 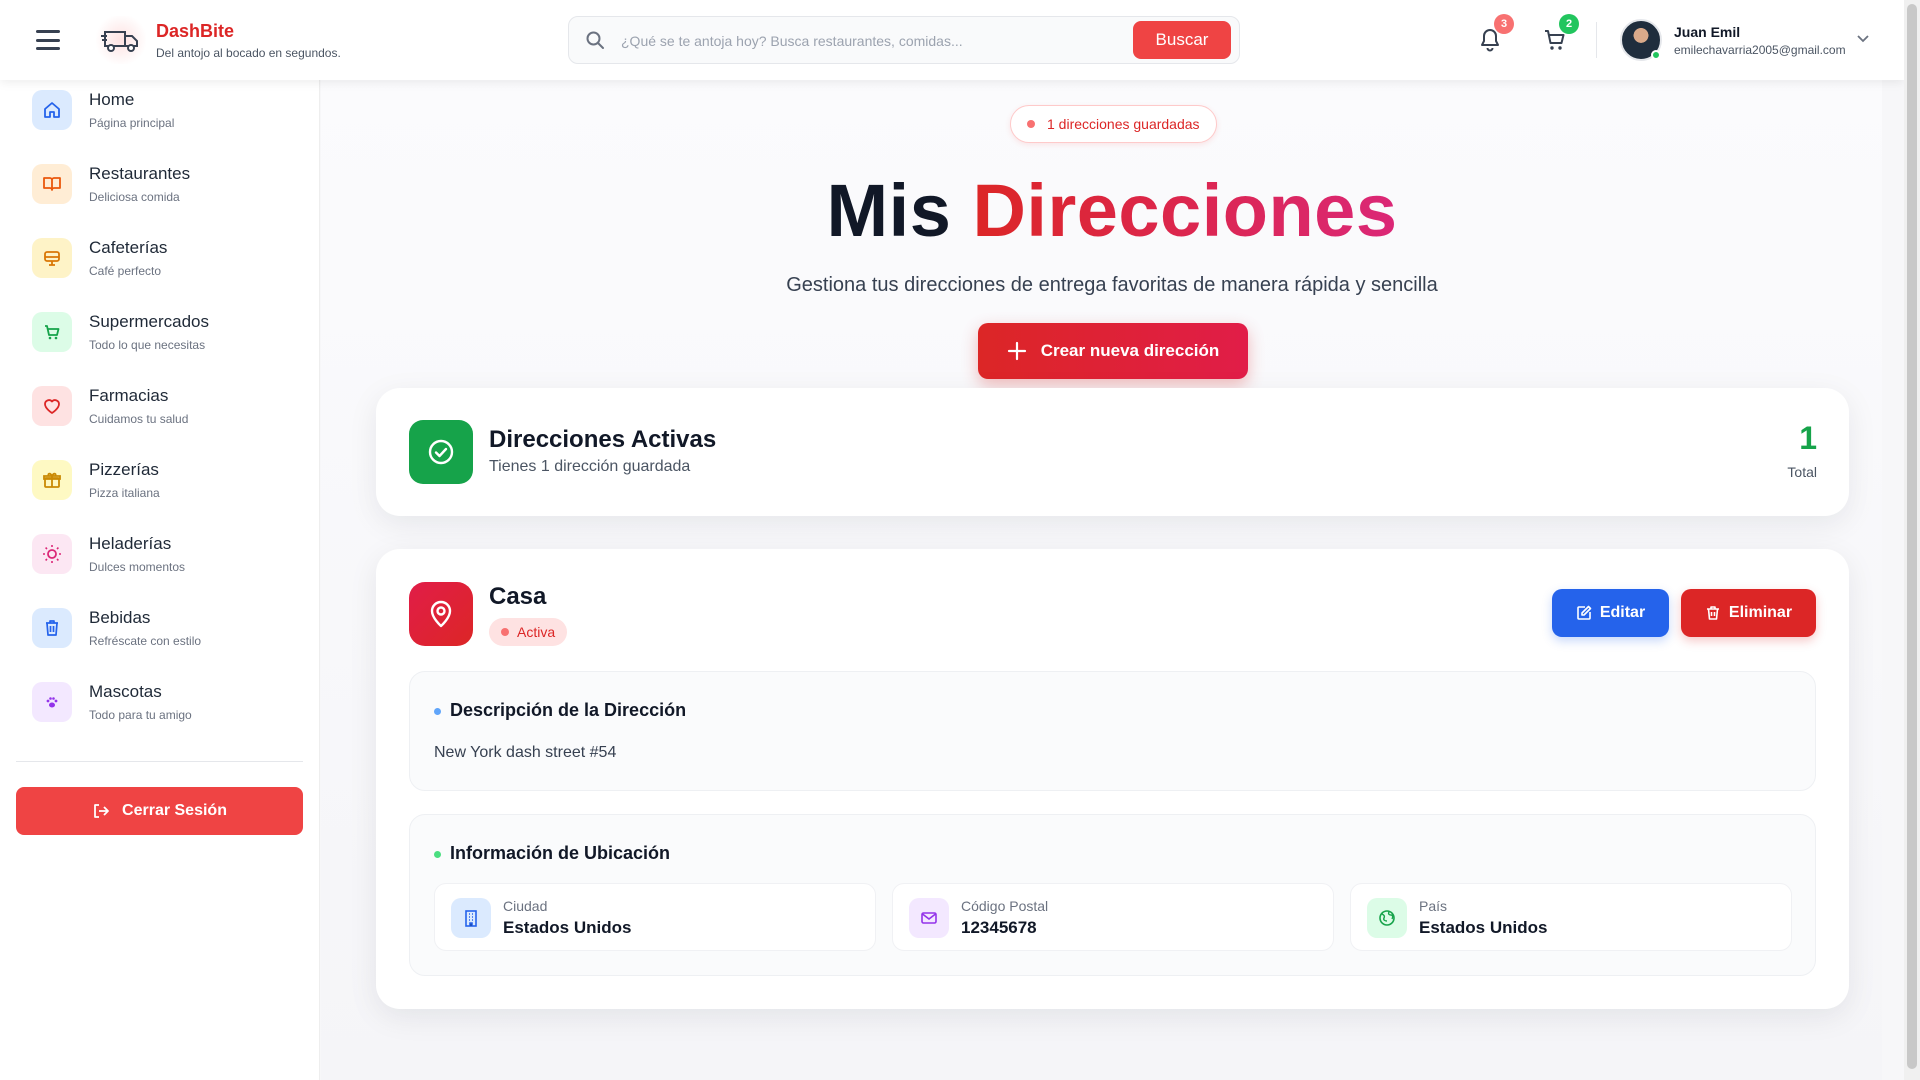 What do you see at coordinates (52, 480) in the screenshot?
I see `gift-icon` at bounding box center [52, 480].